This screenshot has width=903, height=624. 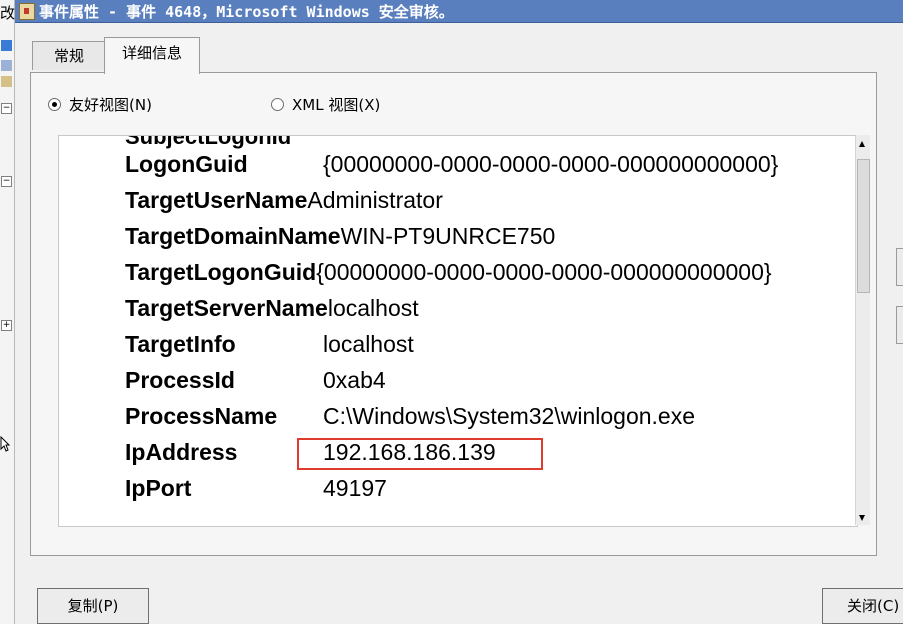 What do you see at coordinates (6, 65) in the screenshot?
I see `toolbar-icon` at bounding box center [6, 65].